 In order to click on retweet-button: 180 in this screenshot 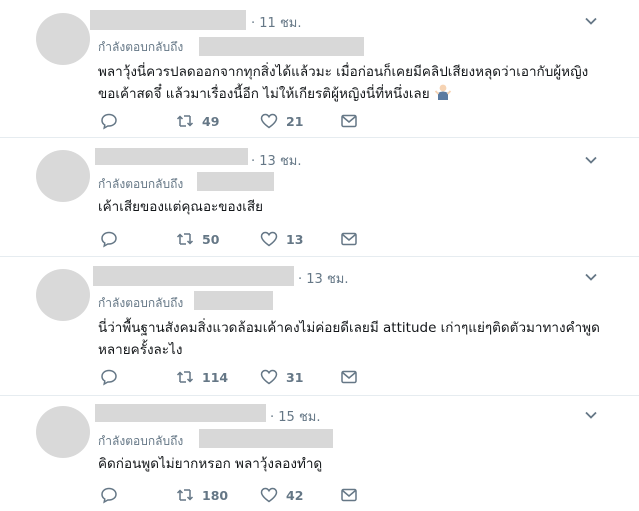, I will do `click(202, 495)`.